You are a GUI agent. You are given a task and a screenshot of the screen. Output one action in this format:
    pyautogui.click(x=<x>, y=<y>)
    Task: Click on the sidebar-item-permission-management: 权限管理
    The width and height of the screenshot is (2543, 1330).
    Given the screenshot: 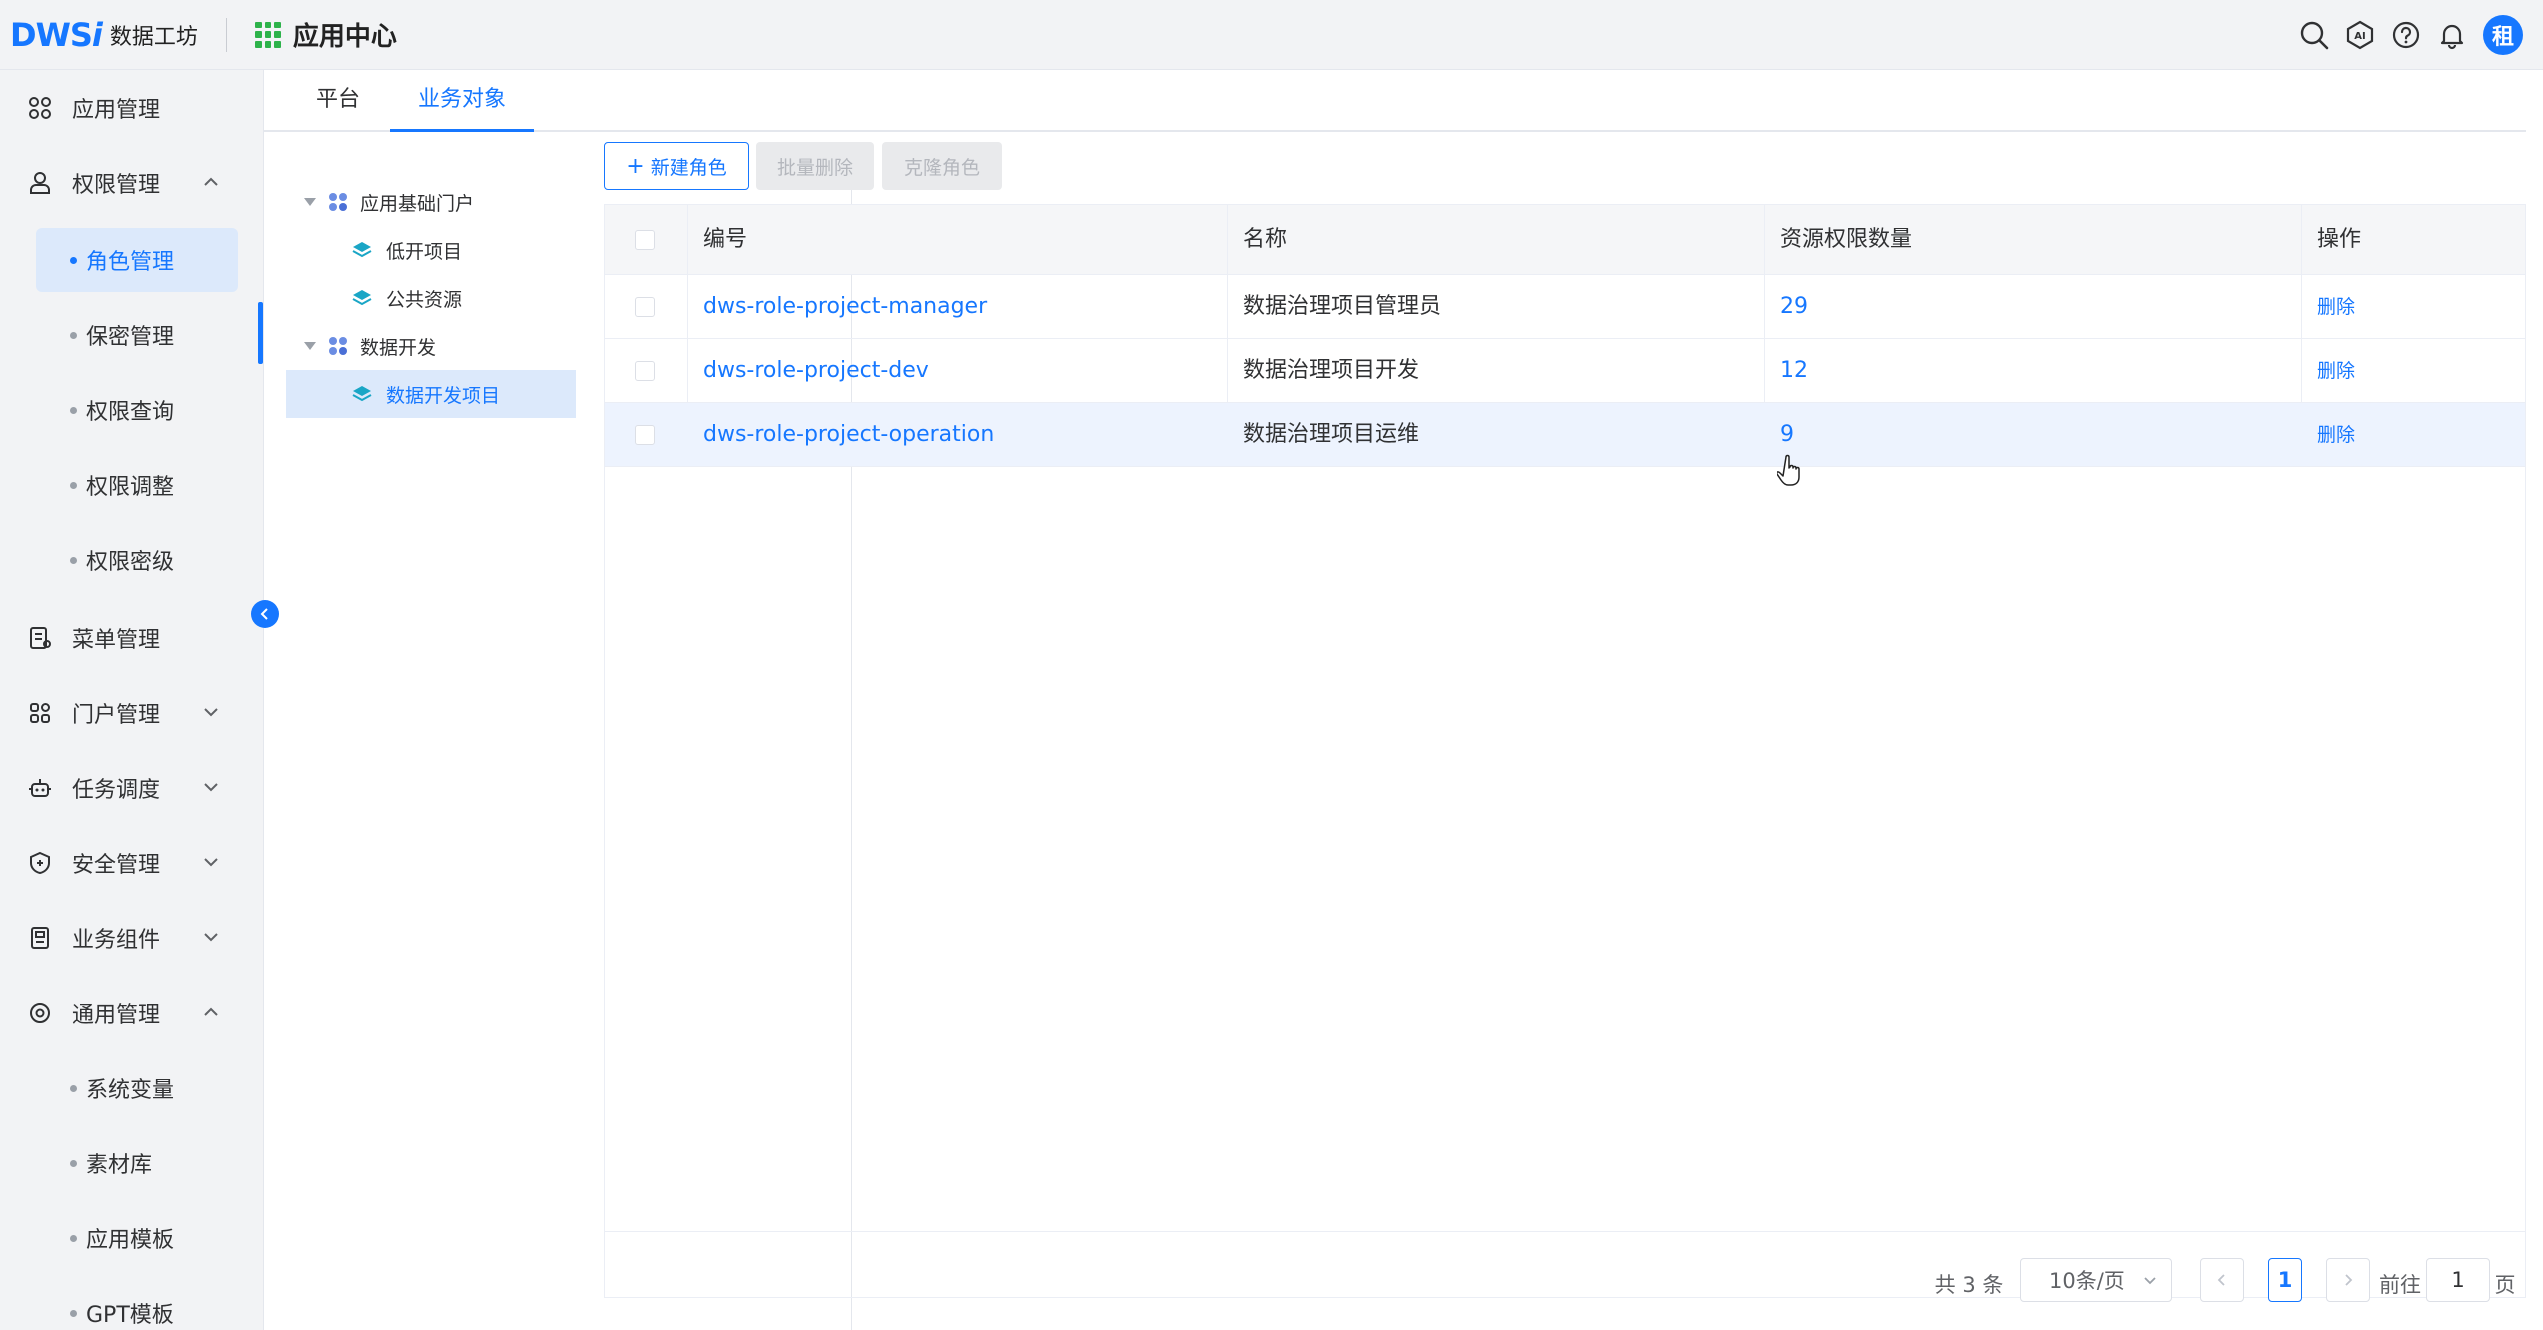 What is the action you would take?
    pyautogui.click(x=131, y=182)
    